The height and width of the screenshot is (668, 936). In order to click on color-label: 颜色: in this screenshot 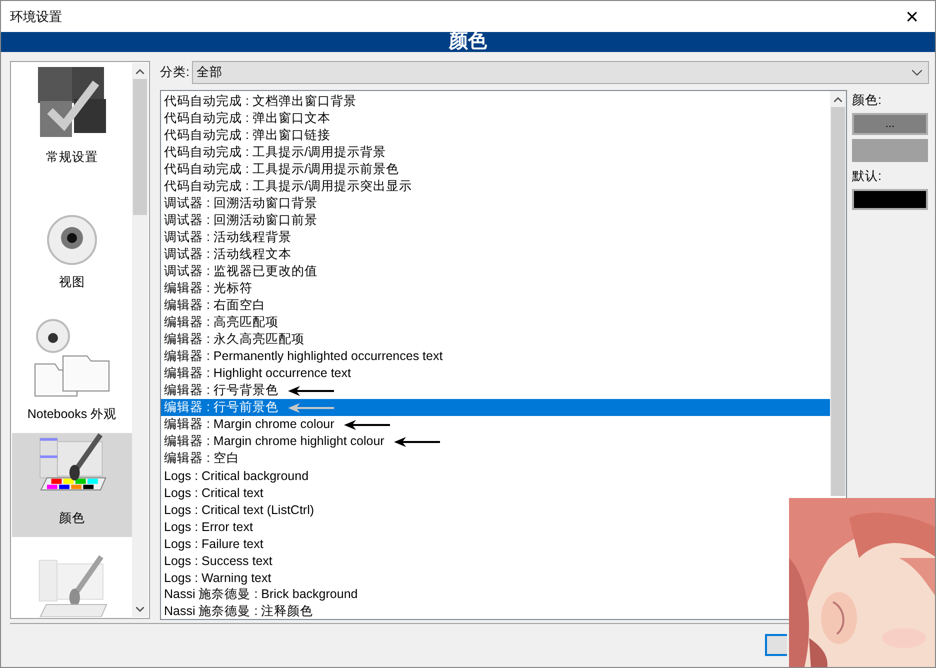, I will do `click(867, 100)`.